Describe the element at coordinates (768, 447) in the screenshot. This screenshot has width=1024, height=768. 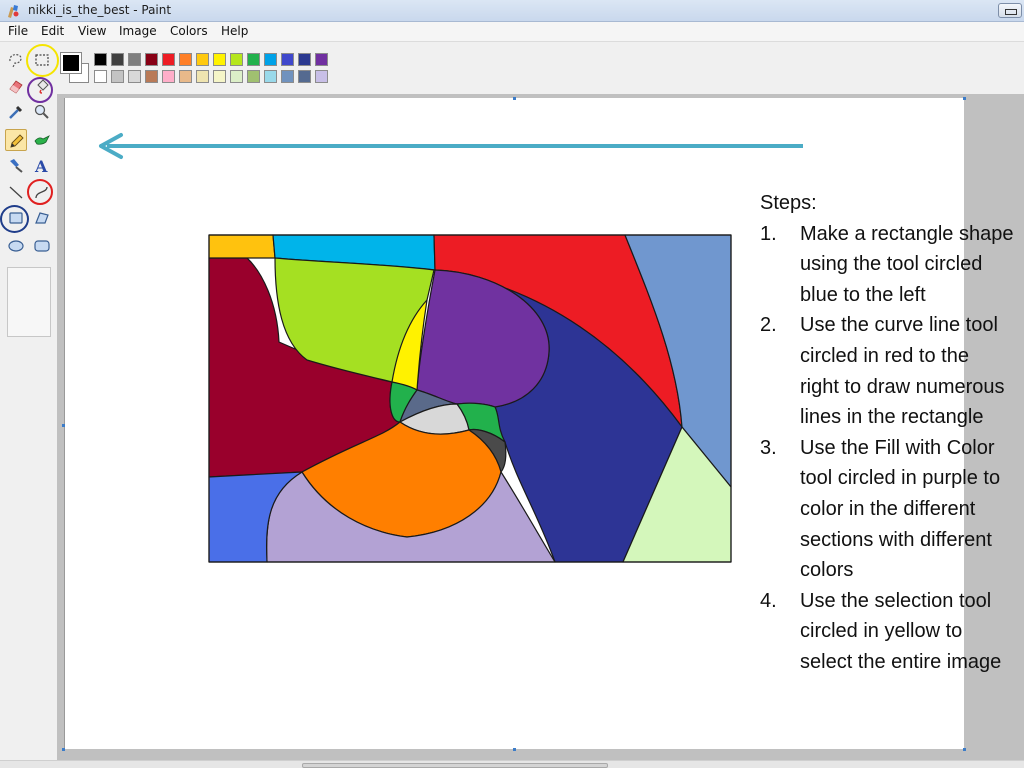
I see `step-number: 3.` at that location.